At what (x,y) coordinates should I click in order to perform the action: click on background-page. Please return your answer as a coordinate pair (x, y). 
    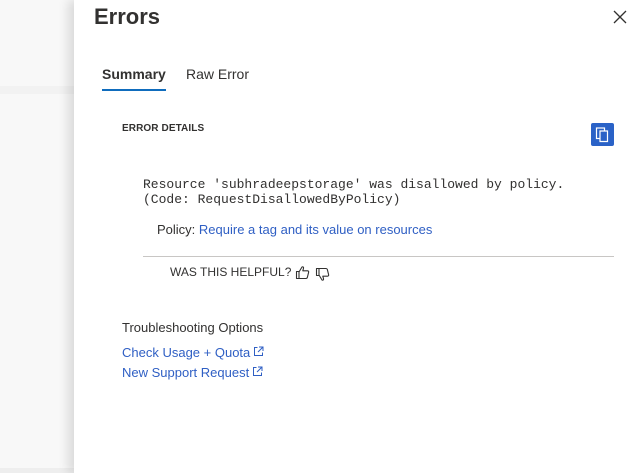
    Looking at the image, I should click on (37, 236).